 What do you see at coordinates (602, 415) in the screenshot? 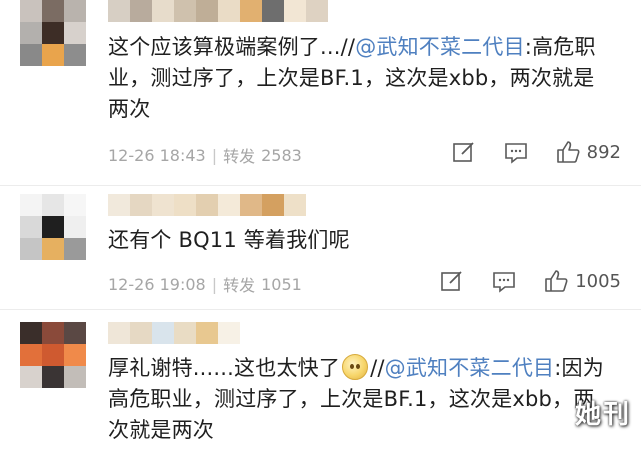
I see `watermark-text: 她刊` at bounding box center [602, 415].